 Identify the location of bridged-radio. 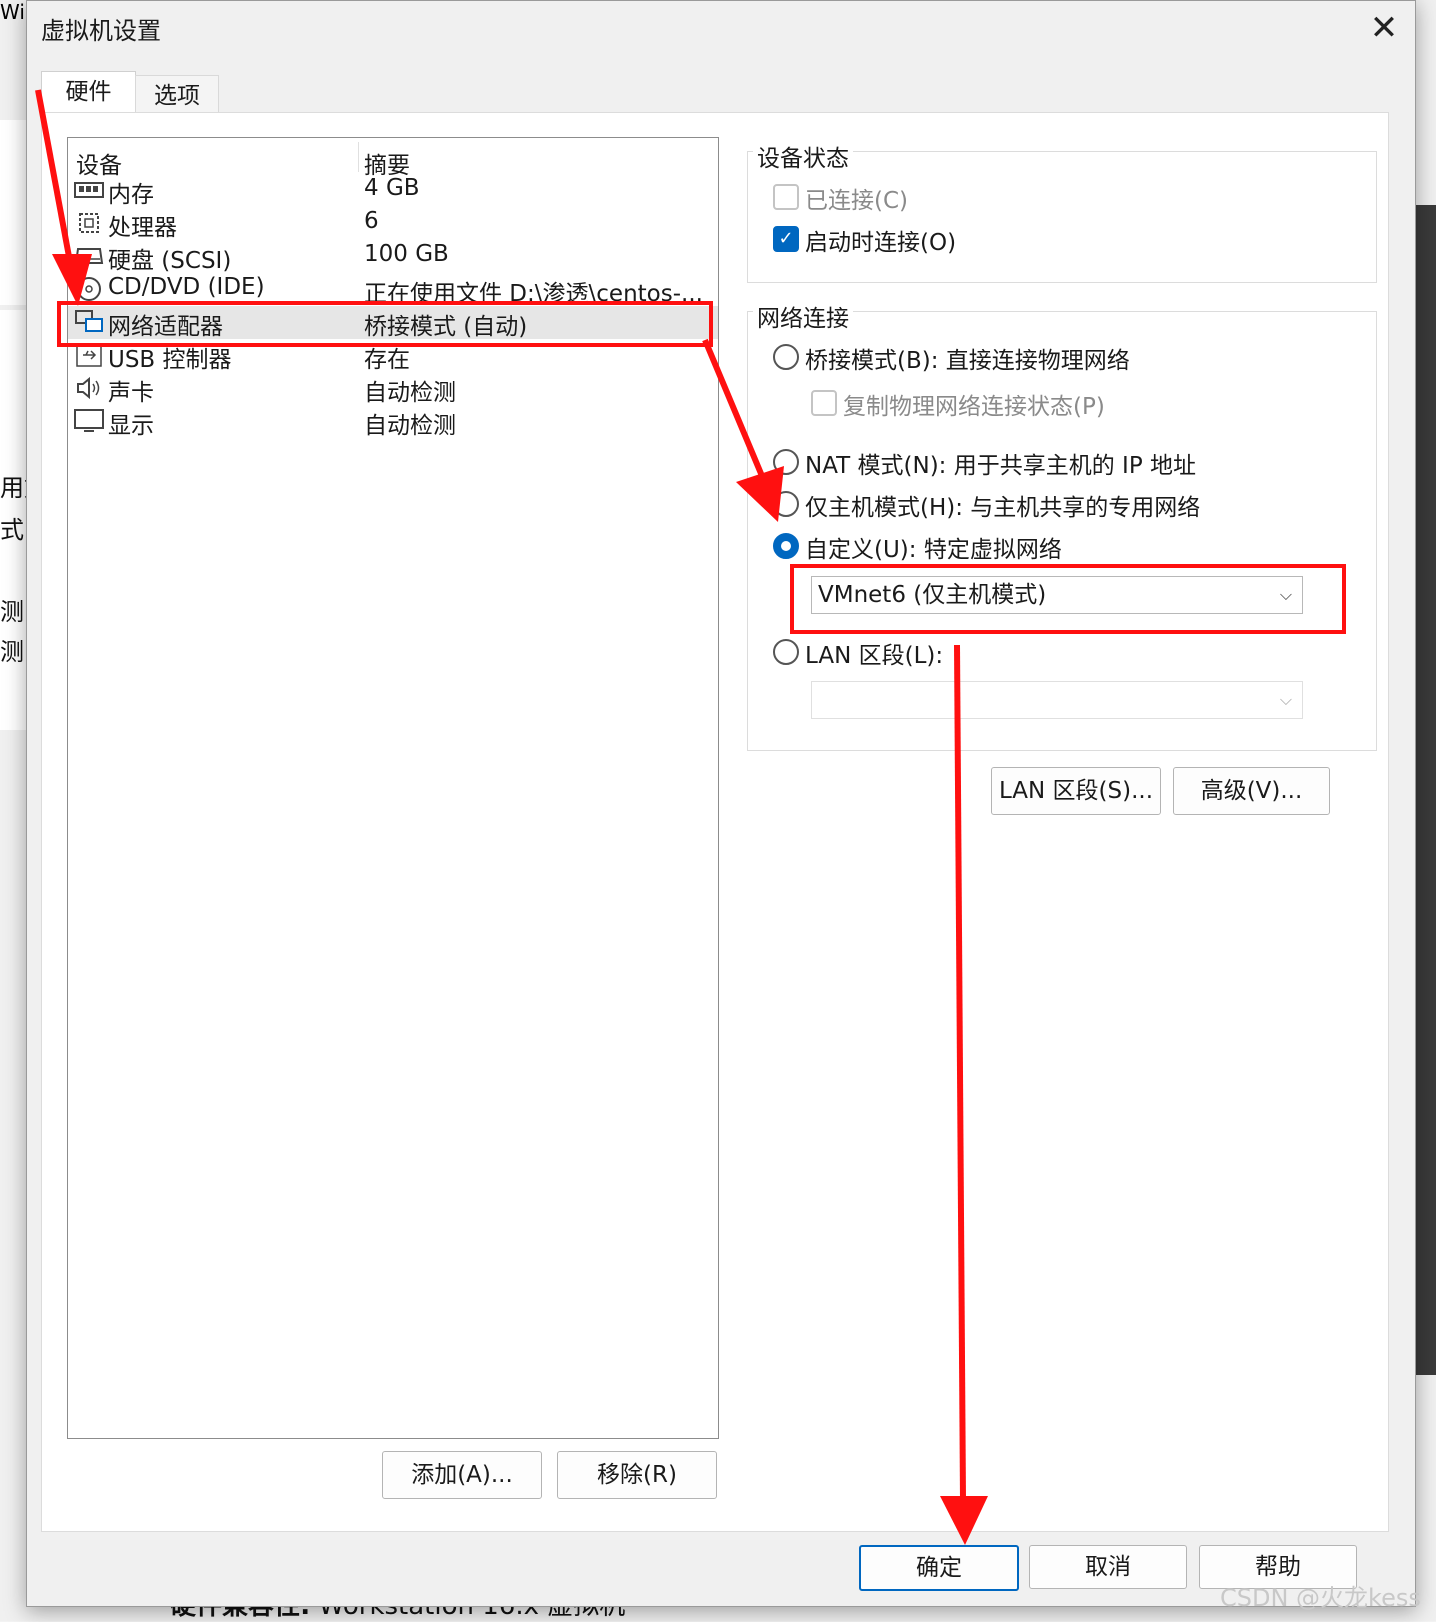
(786, 357).